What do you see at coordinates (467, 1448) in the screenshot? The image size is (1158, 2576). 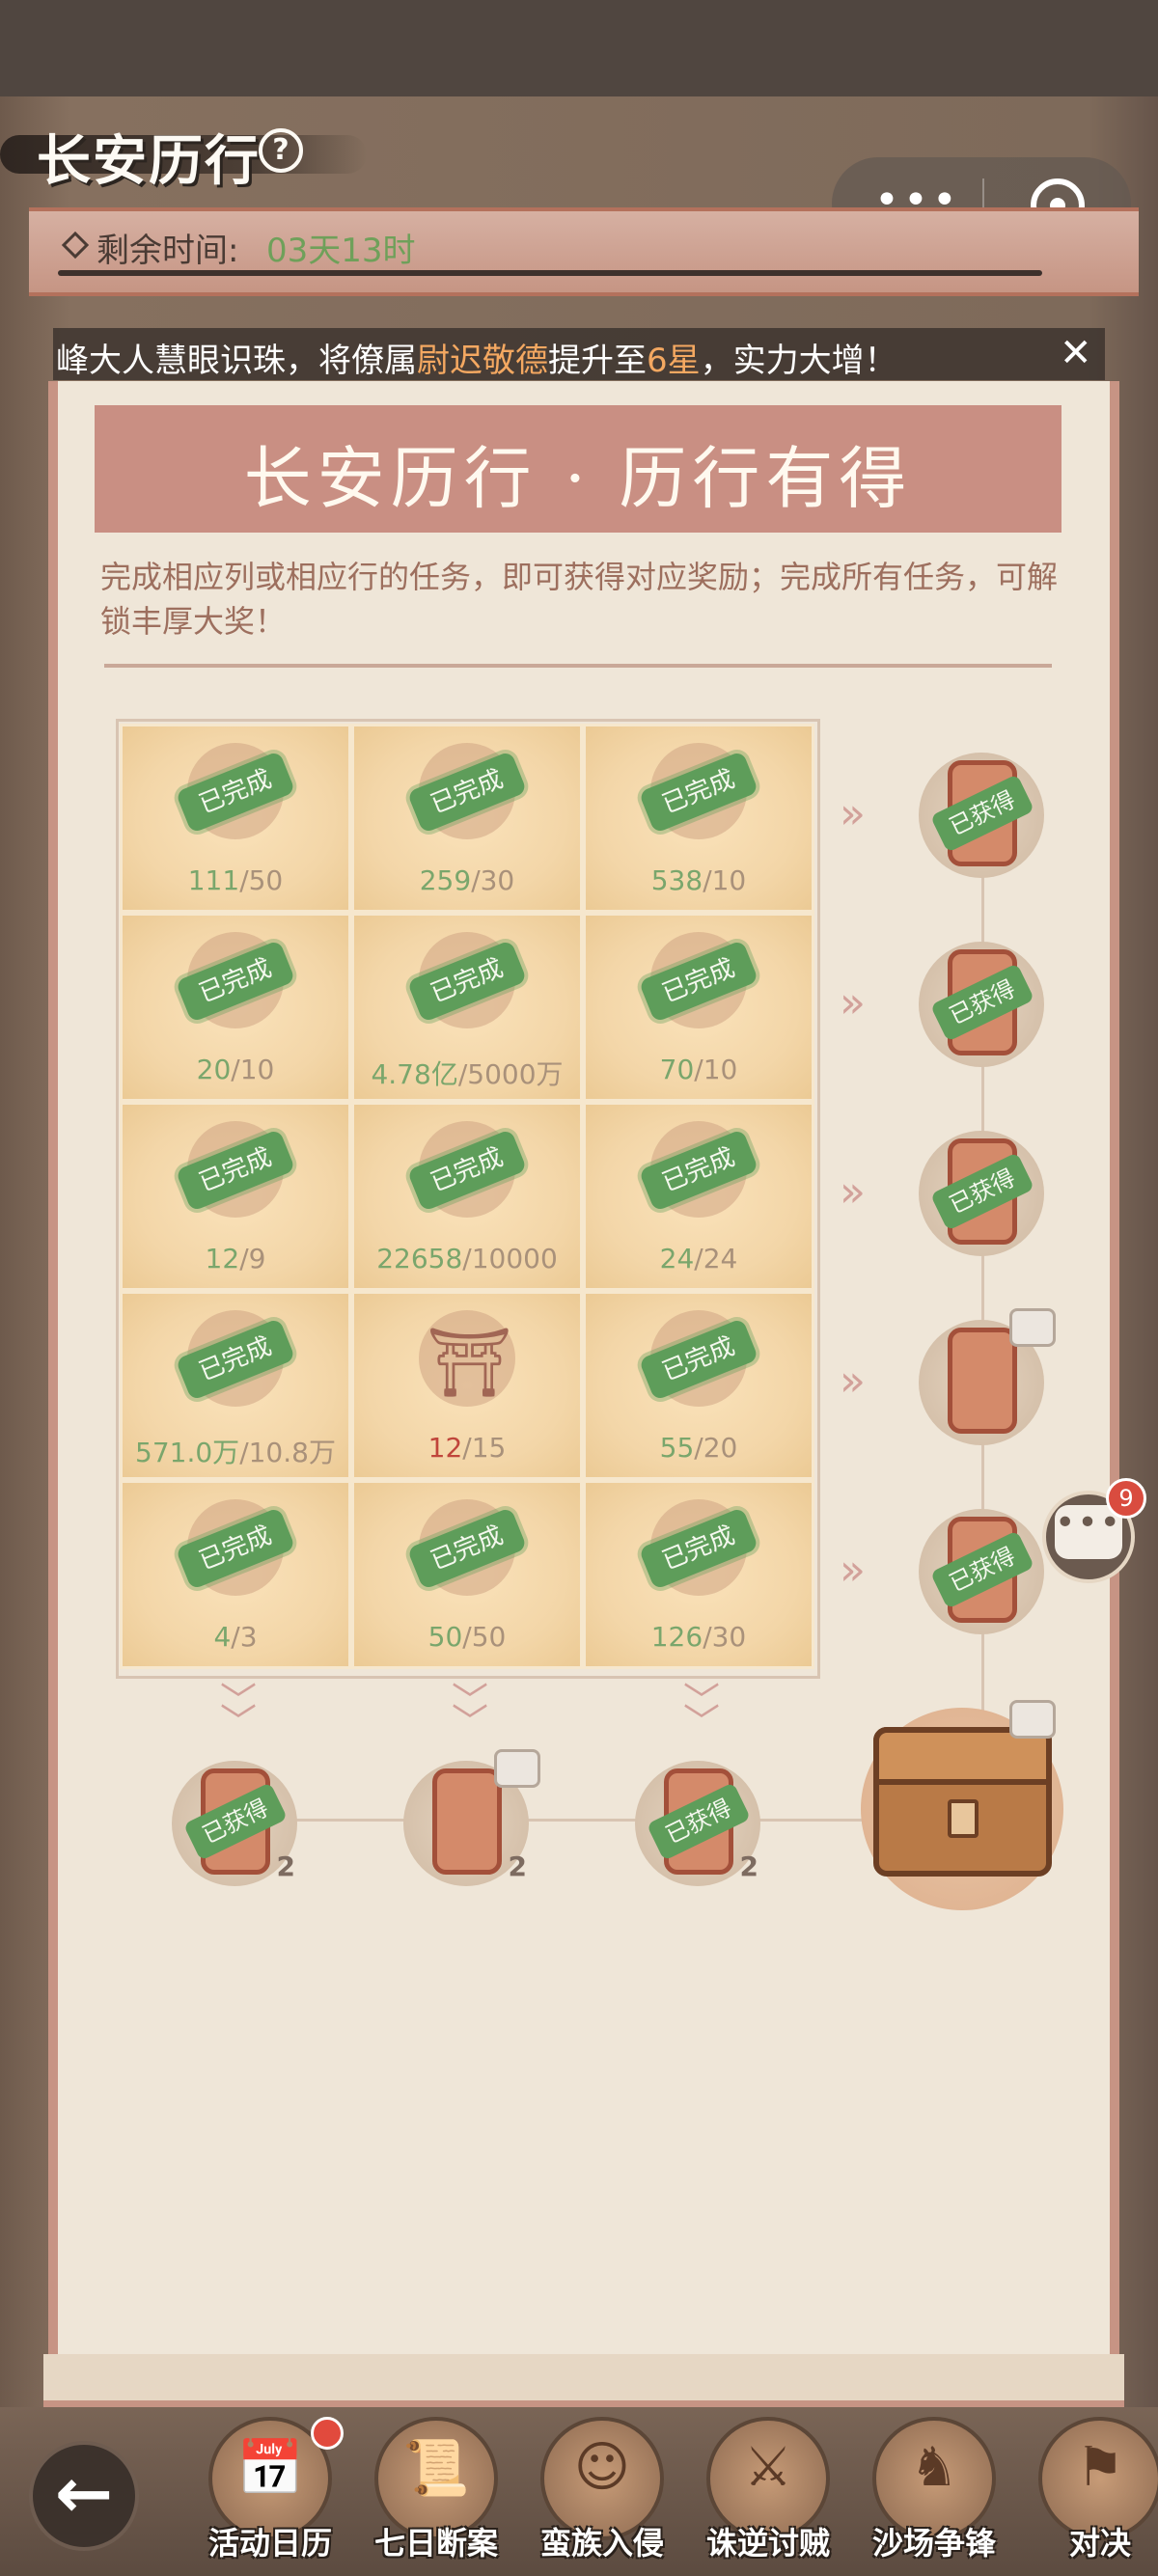 I see `task-progress: 12/15` at bounding box center [467, 1448].